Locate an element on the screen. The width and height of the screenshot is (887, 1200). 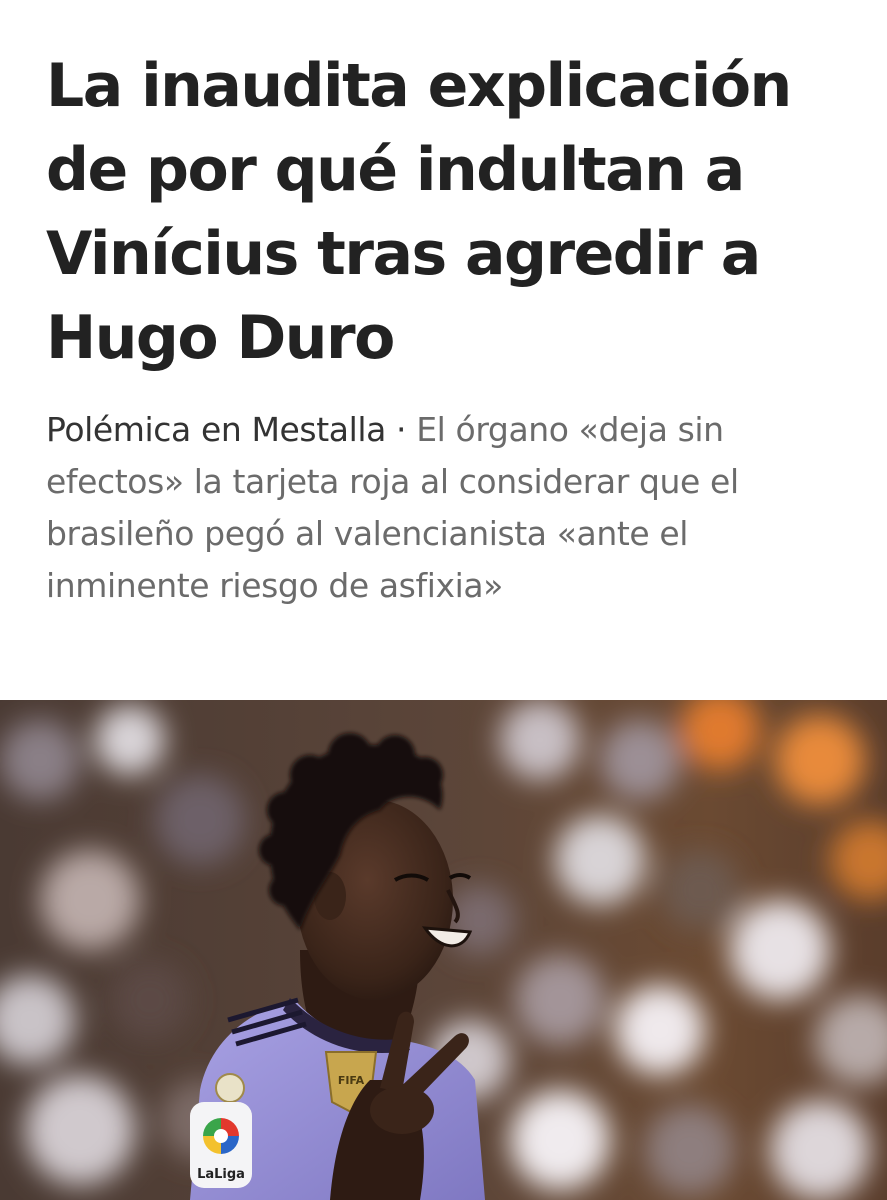
laliga-label: LaLiga is located at coordinates (221, 1174).